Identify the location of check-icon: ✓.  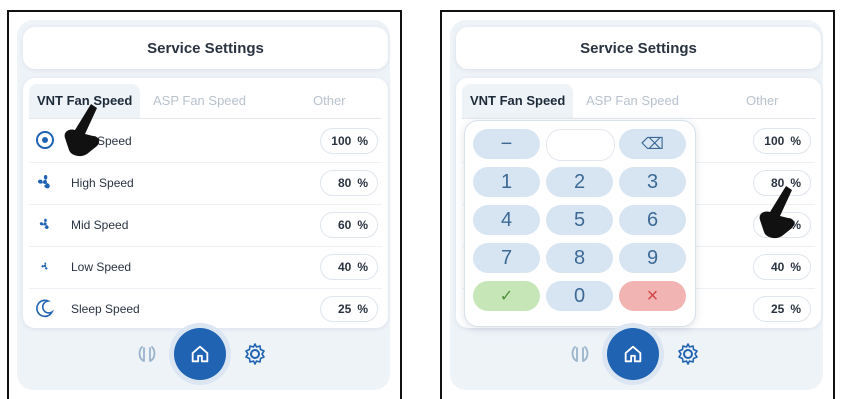
(506, 296).